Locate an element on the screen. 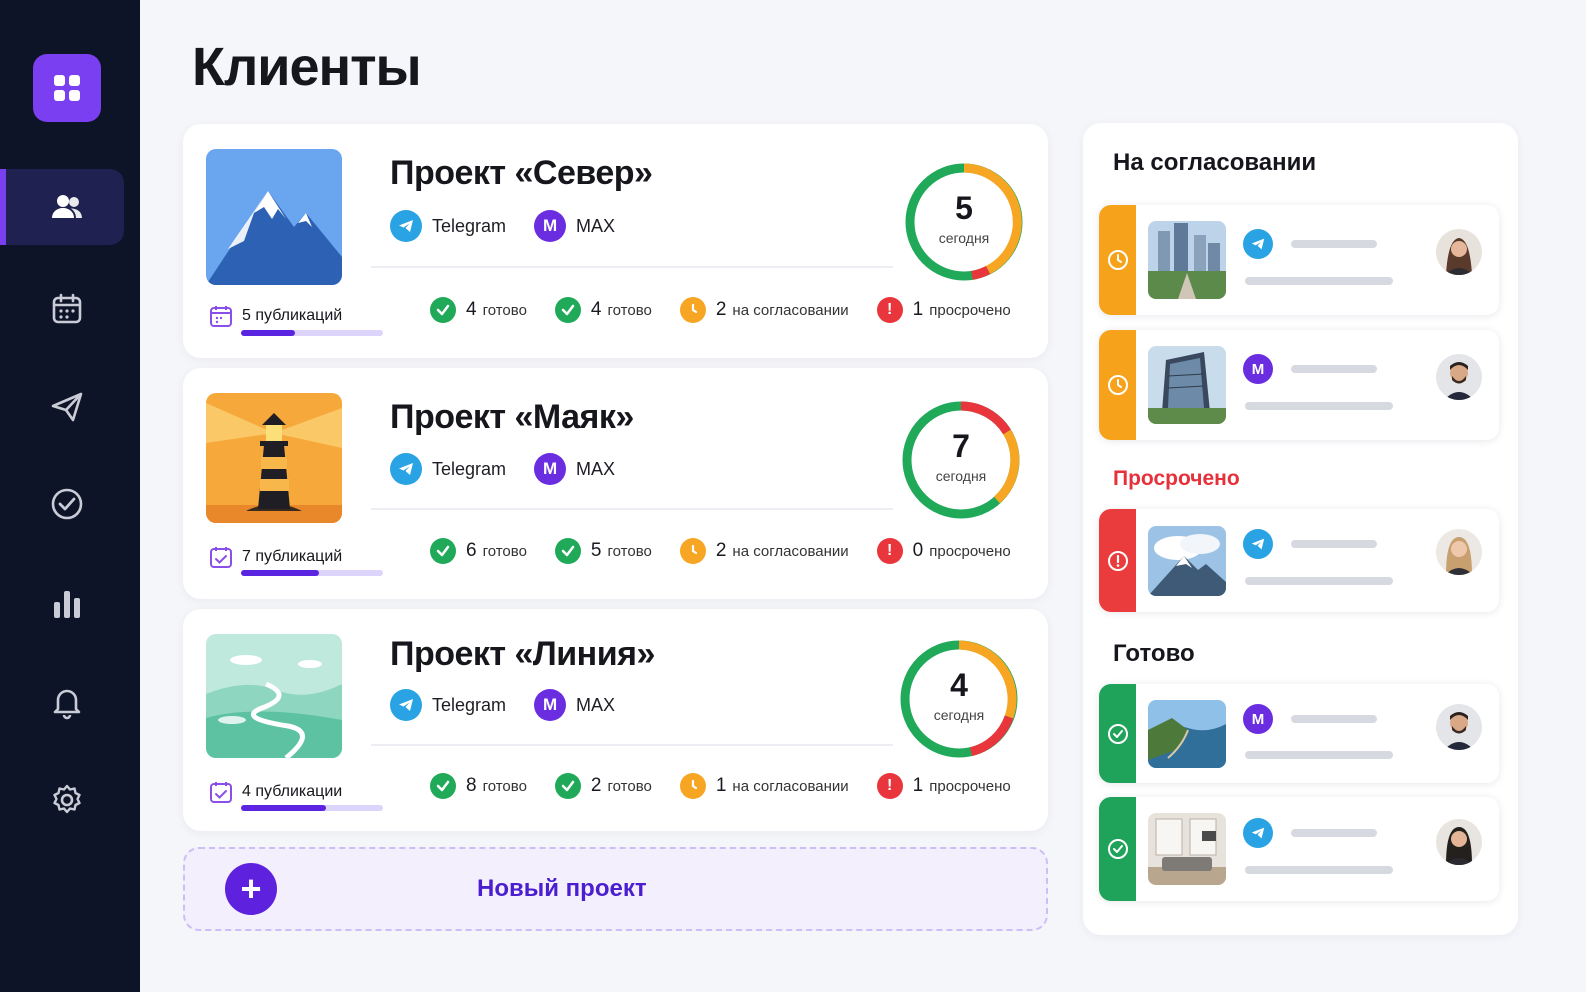  river-landscape-image is located at coordinates (274, 696).